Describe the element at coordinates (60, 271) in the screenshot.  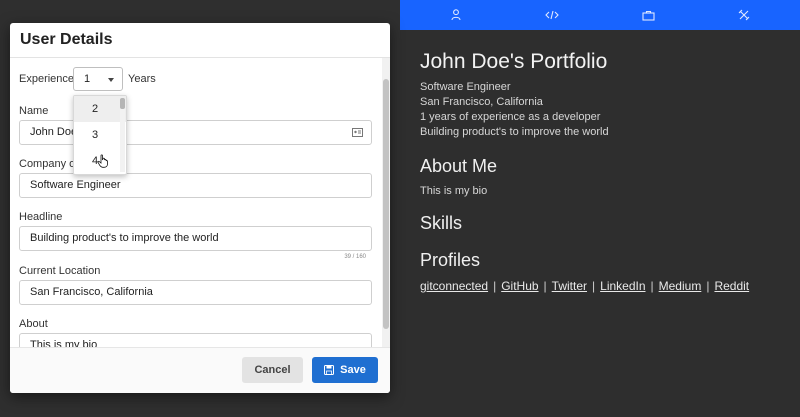
I see `location-label: Current Location` at that location.